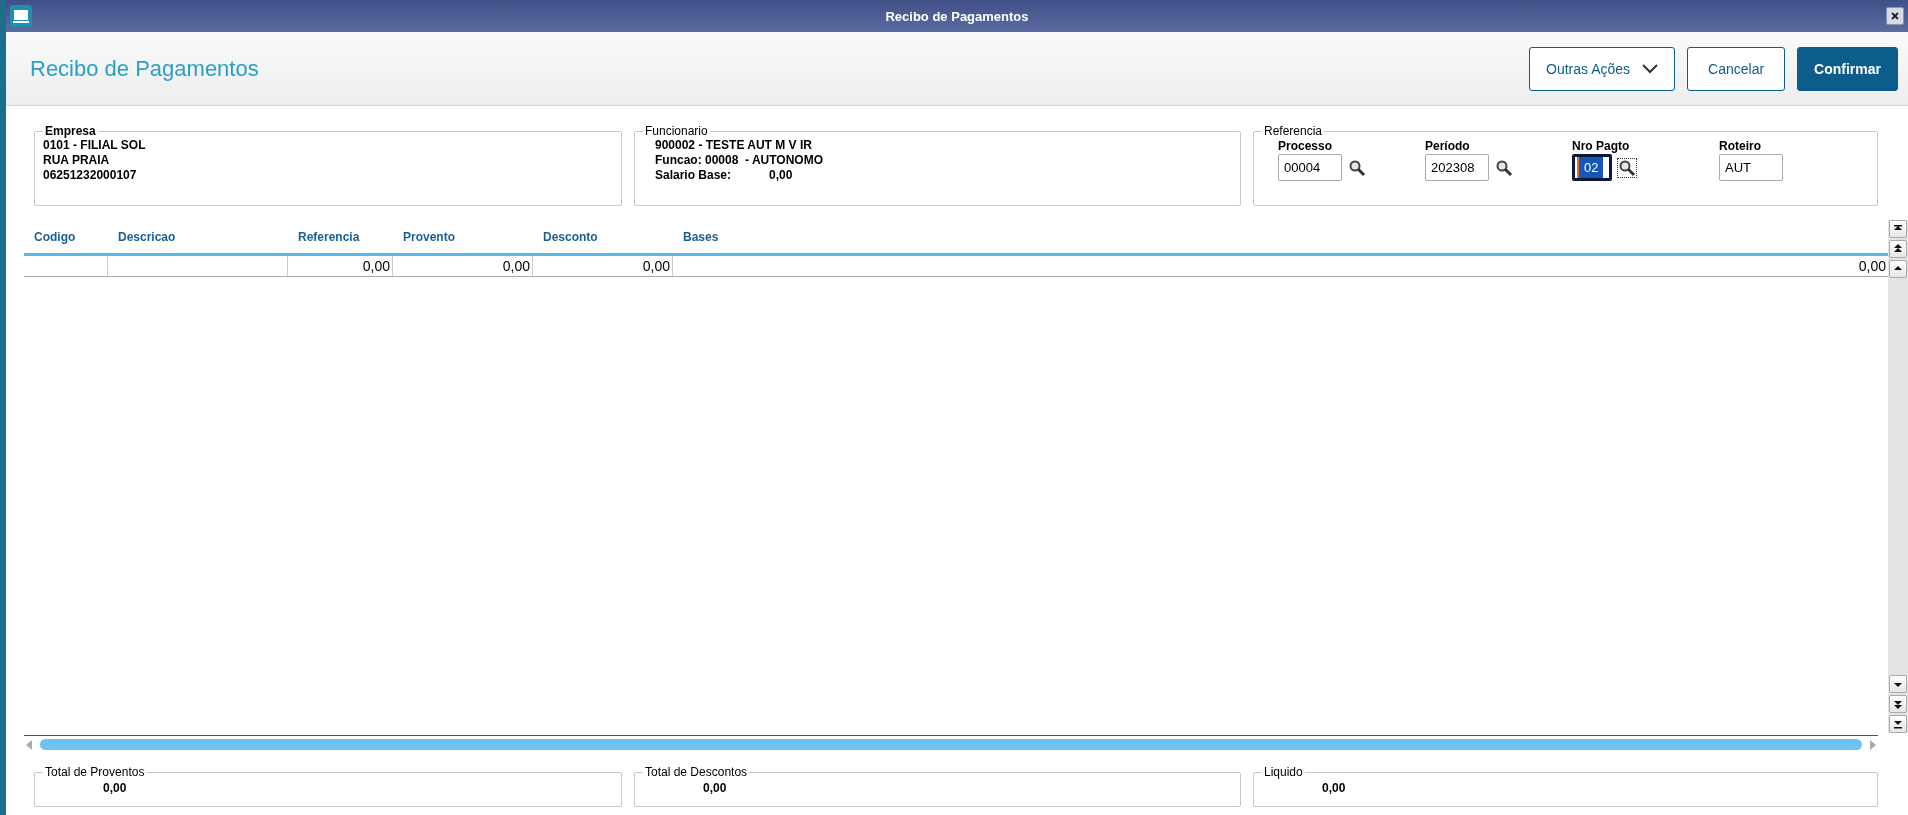 The width and height of the screenshot is (1908, 815). I want to click on panel-legend: Funcionario, so click(676, 131).